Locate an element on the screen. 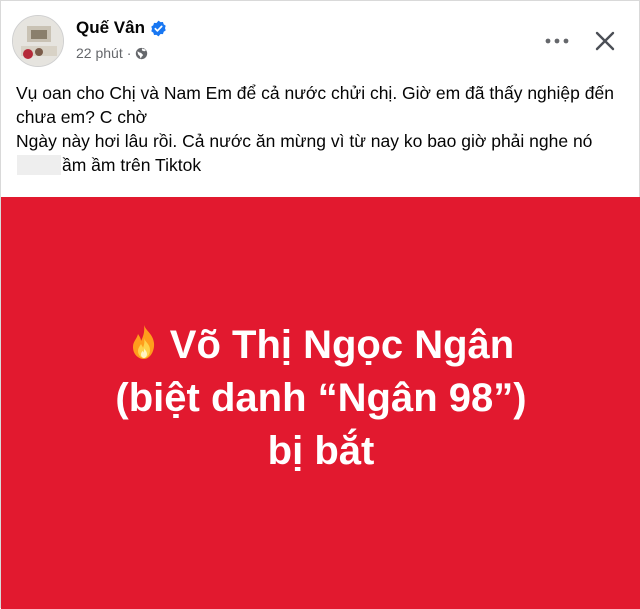  banner-line-1: Võ Thị Ngọc Ngân is located at coordinates (320, 345).